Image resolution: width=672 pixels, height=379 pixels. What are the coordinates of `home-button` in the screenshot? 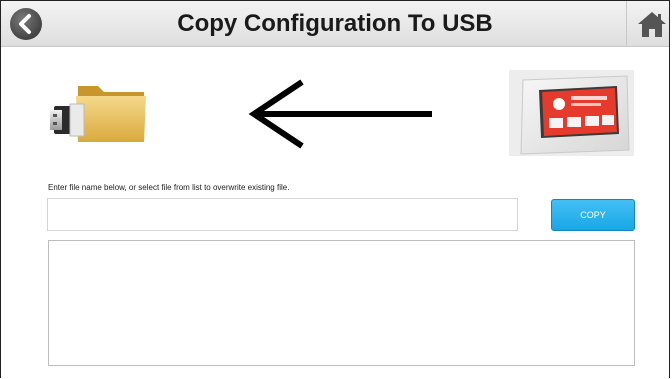 It's located at (652, 24).